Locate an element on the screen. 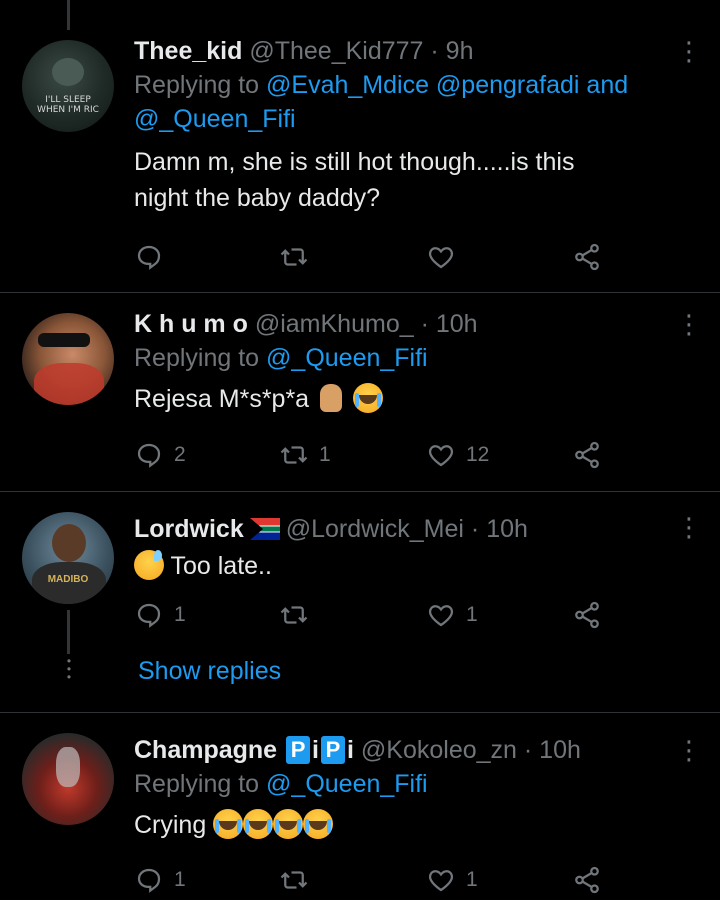 Image resolution: width=720 pixels, height=900 pixels. user-handle: @Thee_Kid777 is located at coordinates (336, 51).